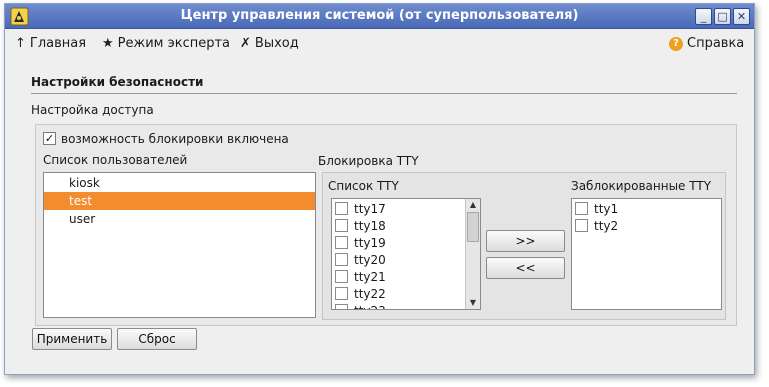  I want to click on apply-button: Применить, so click(72, 339).